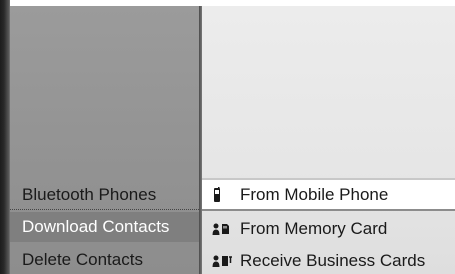  What do you see at coordinates (223, 261) in the screenshot?
I see `business-card-bt-icon` at bounding box center [223, 261].